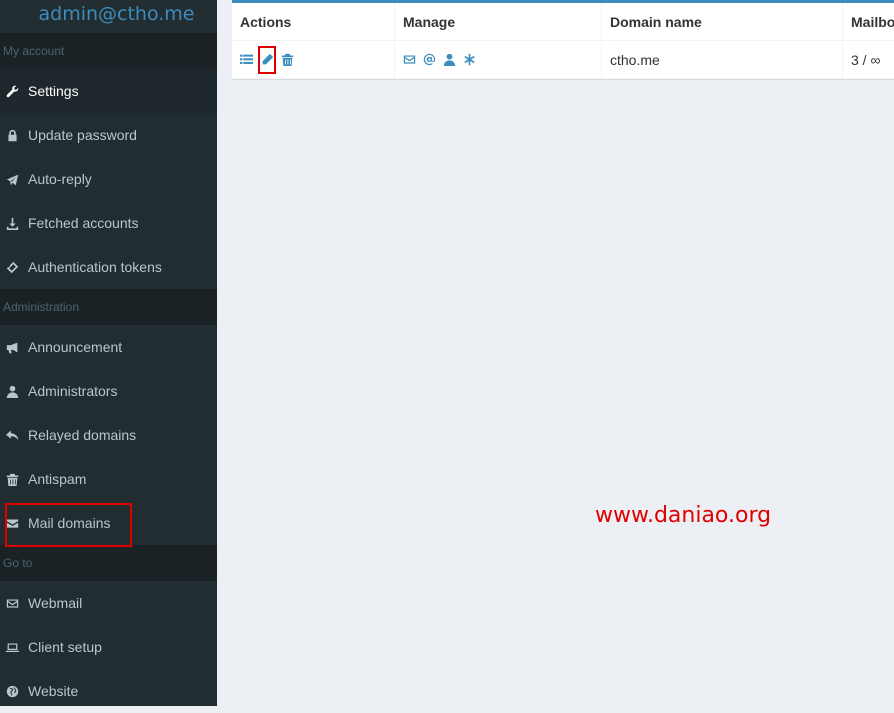 This screenshot has width=894, height=713. What do you see at coordinates (53, 691) in the screenshot?
I see `sidebar-item-label: Website` at bounding box center [53, 691].